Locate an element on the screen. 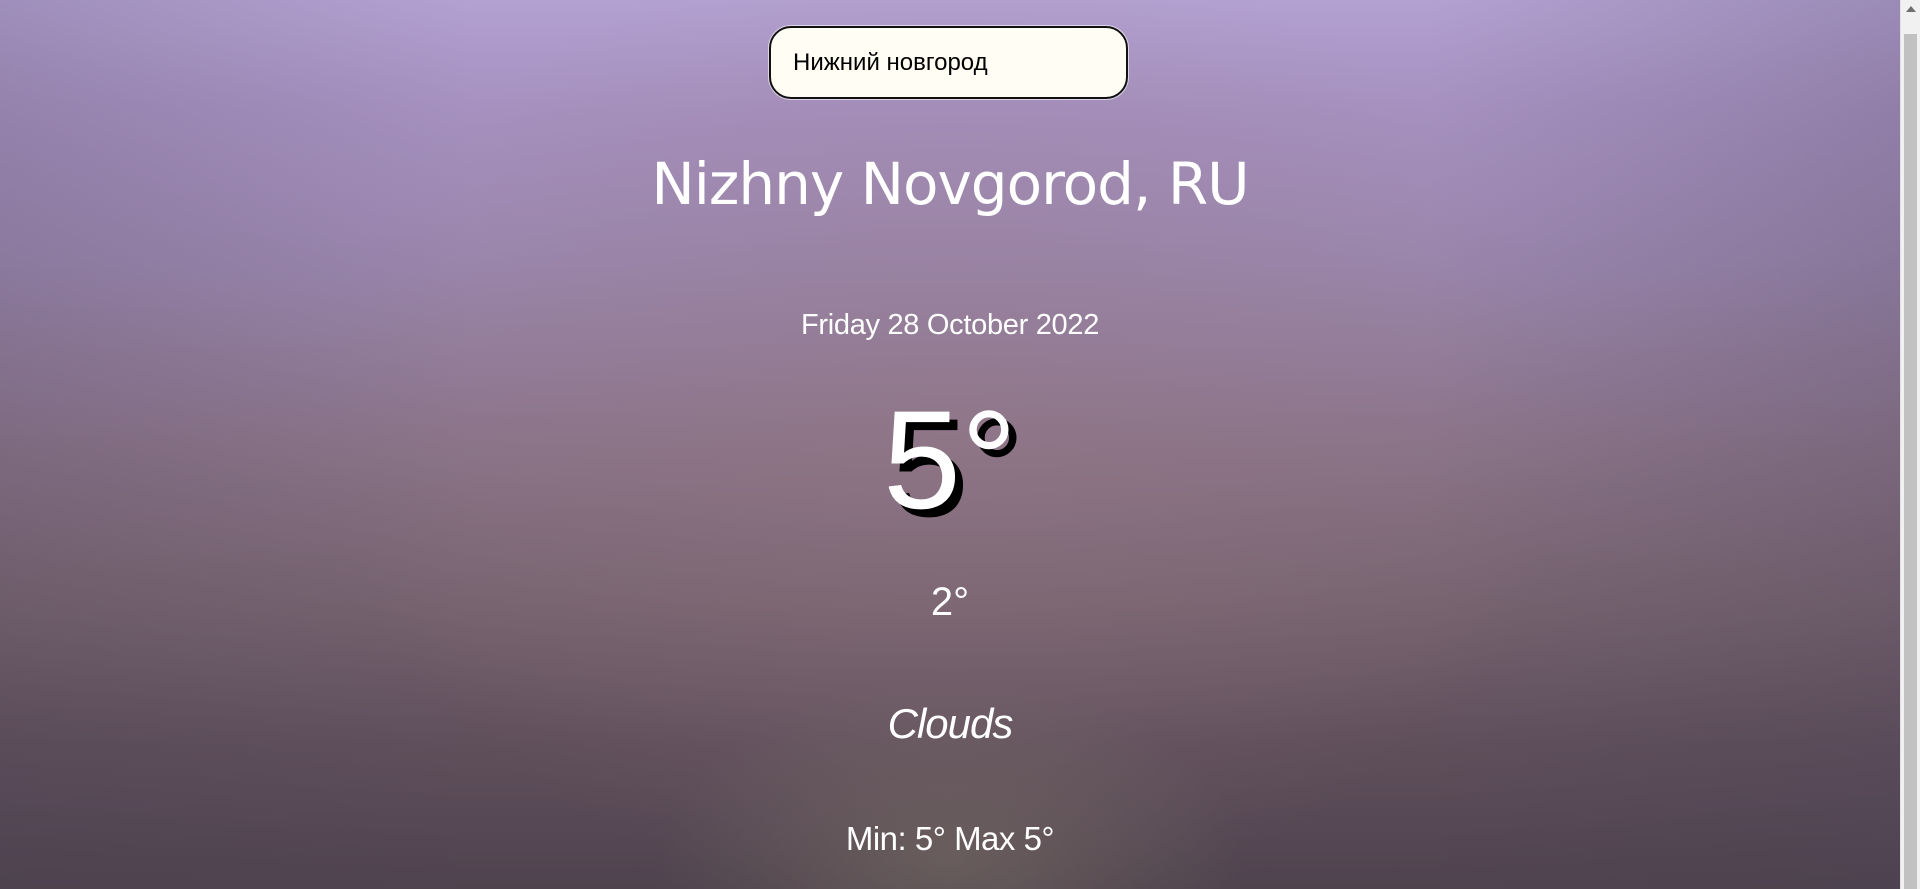 The image size is (1920, 889). scroll-up-button is located at coordinates (1910, 9).